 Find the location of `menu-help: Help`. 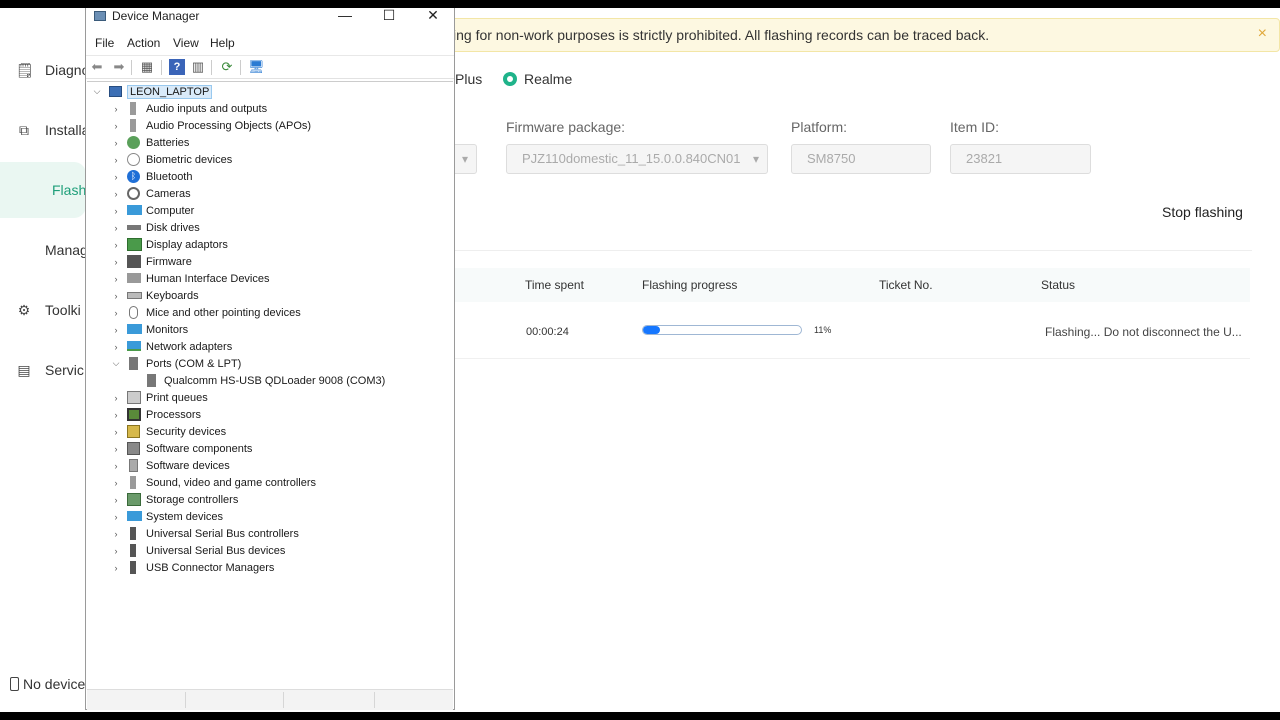

menu-help: Help is located at coordinates (222, 43).